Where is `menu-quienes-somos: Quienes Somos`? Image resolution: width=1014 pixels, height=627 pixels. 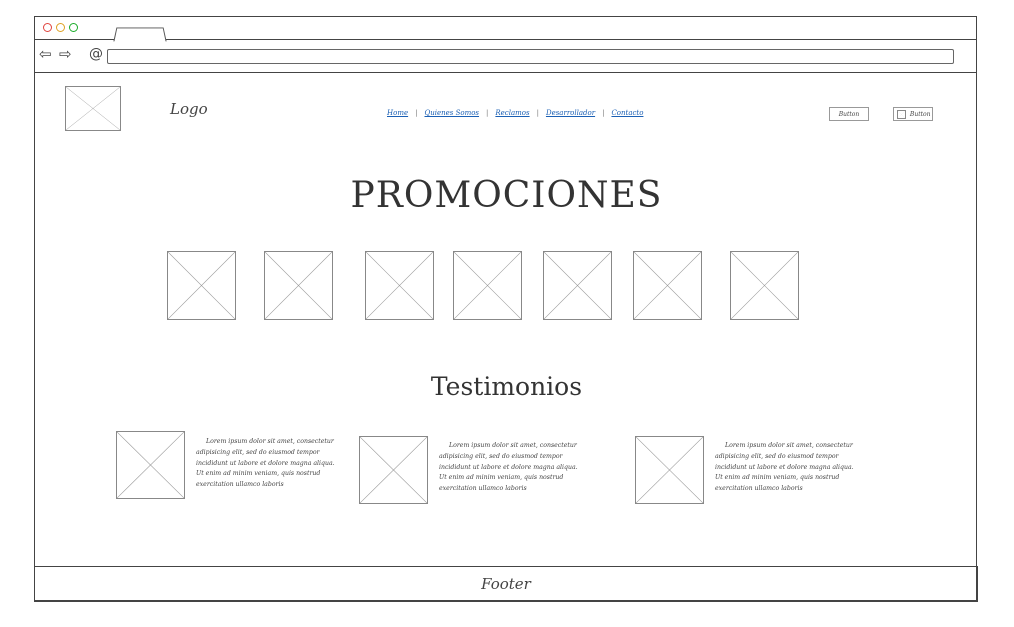
menu-quienes-somos: Quienes Somos is located at coordinates (451, 113).